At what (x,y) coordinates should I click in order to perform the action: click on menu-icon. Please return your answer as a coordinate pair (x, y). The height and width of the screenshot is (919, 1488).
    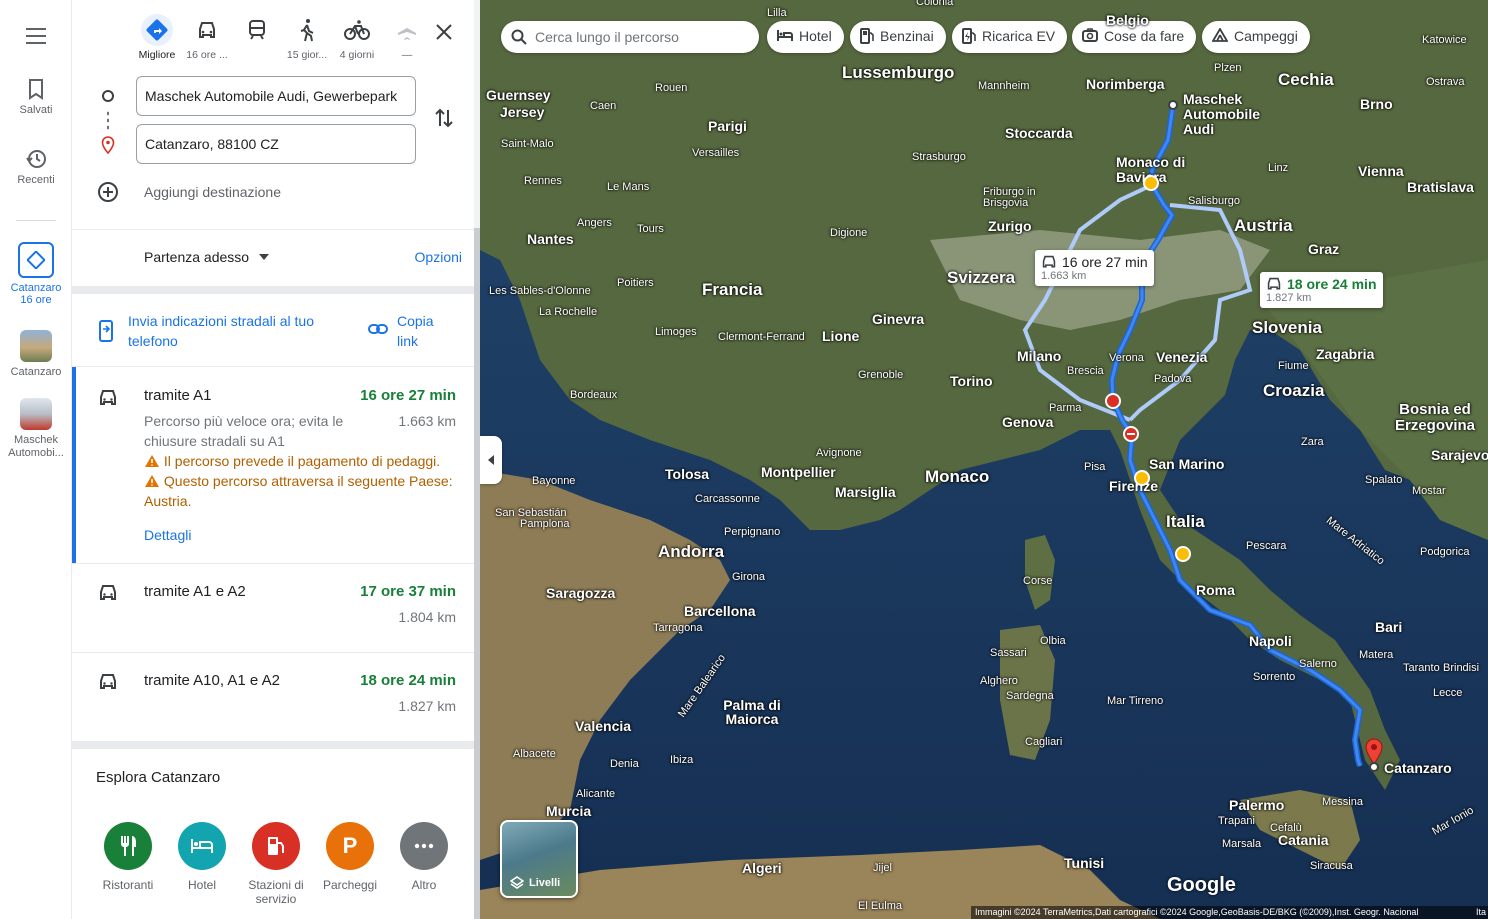
    Looking at the image, I should click on (36, 36).